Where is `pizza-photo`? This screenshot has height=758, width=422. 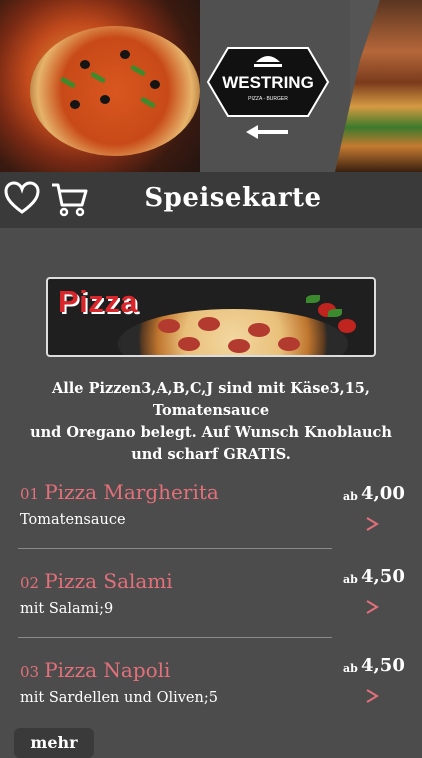 pizza-photo is located at coordinates (100, 86).